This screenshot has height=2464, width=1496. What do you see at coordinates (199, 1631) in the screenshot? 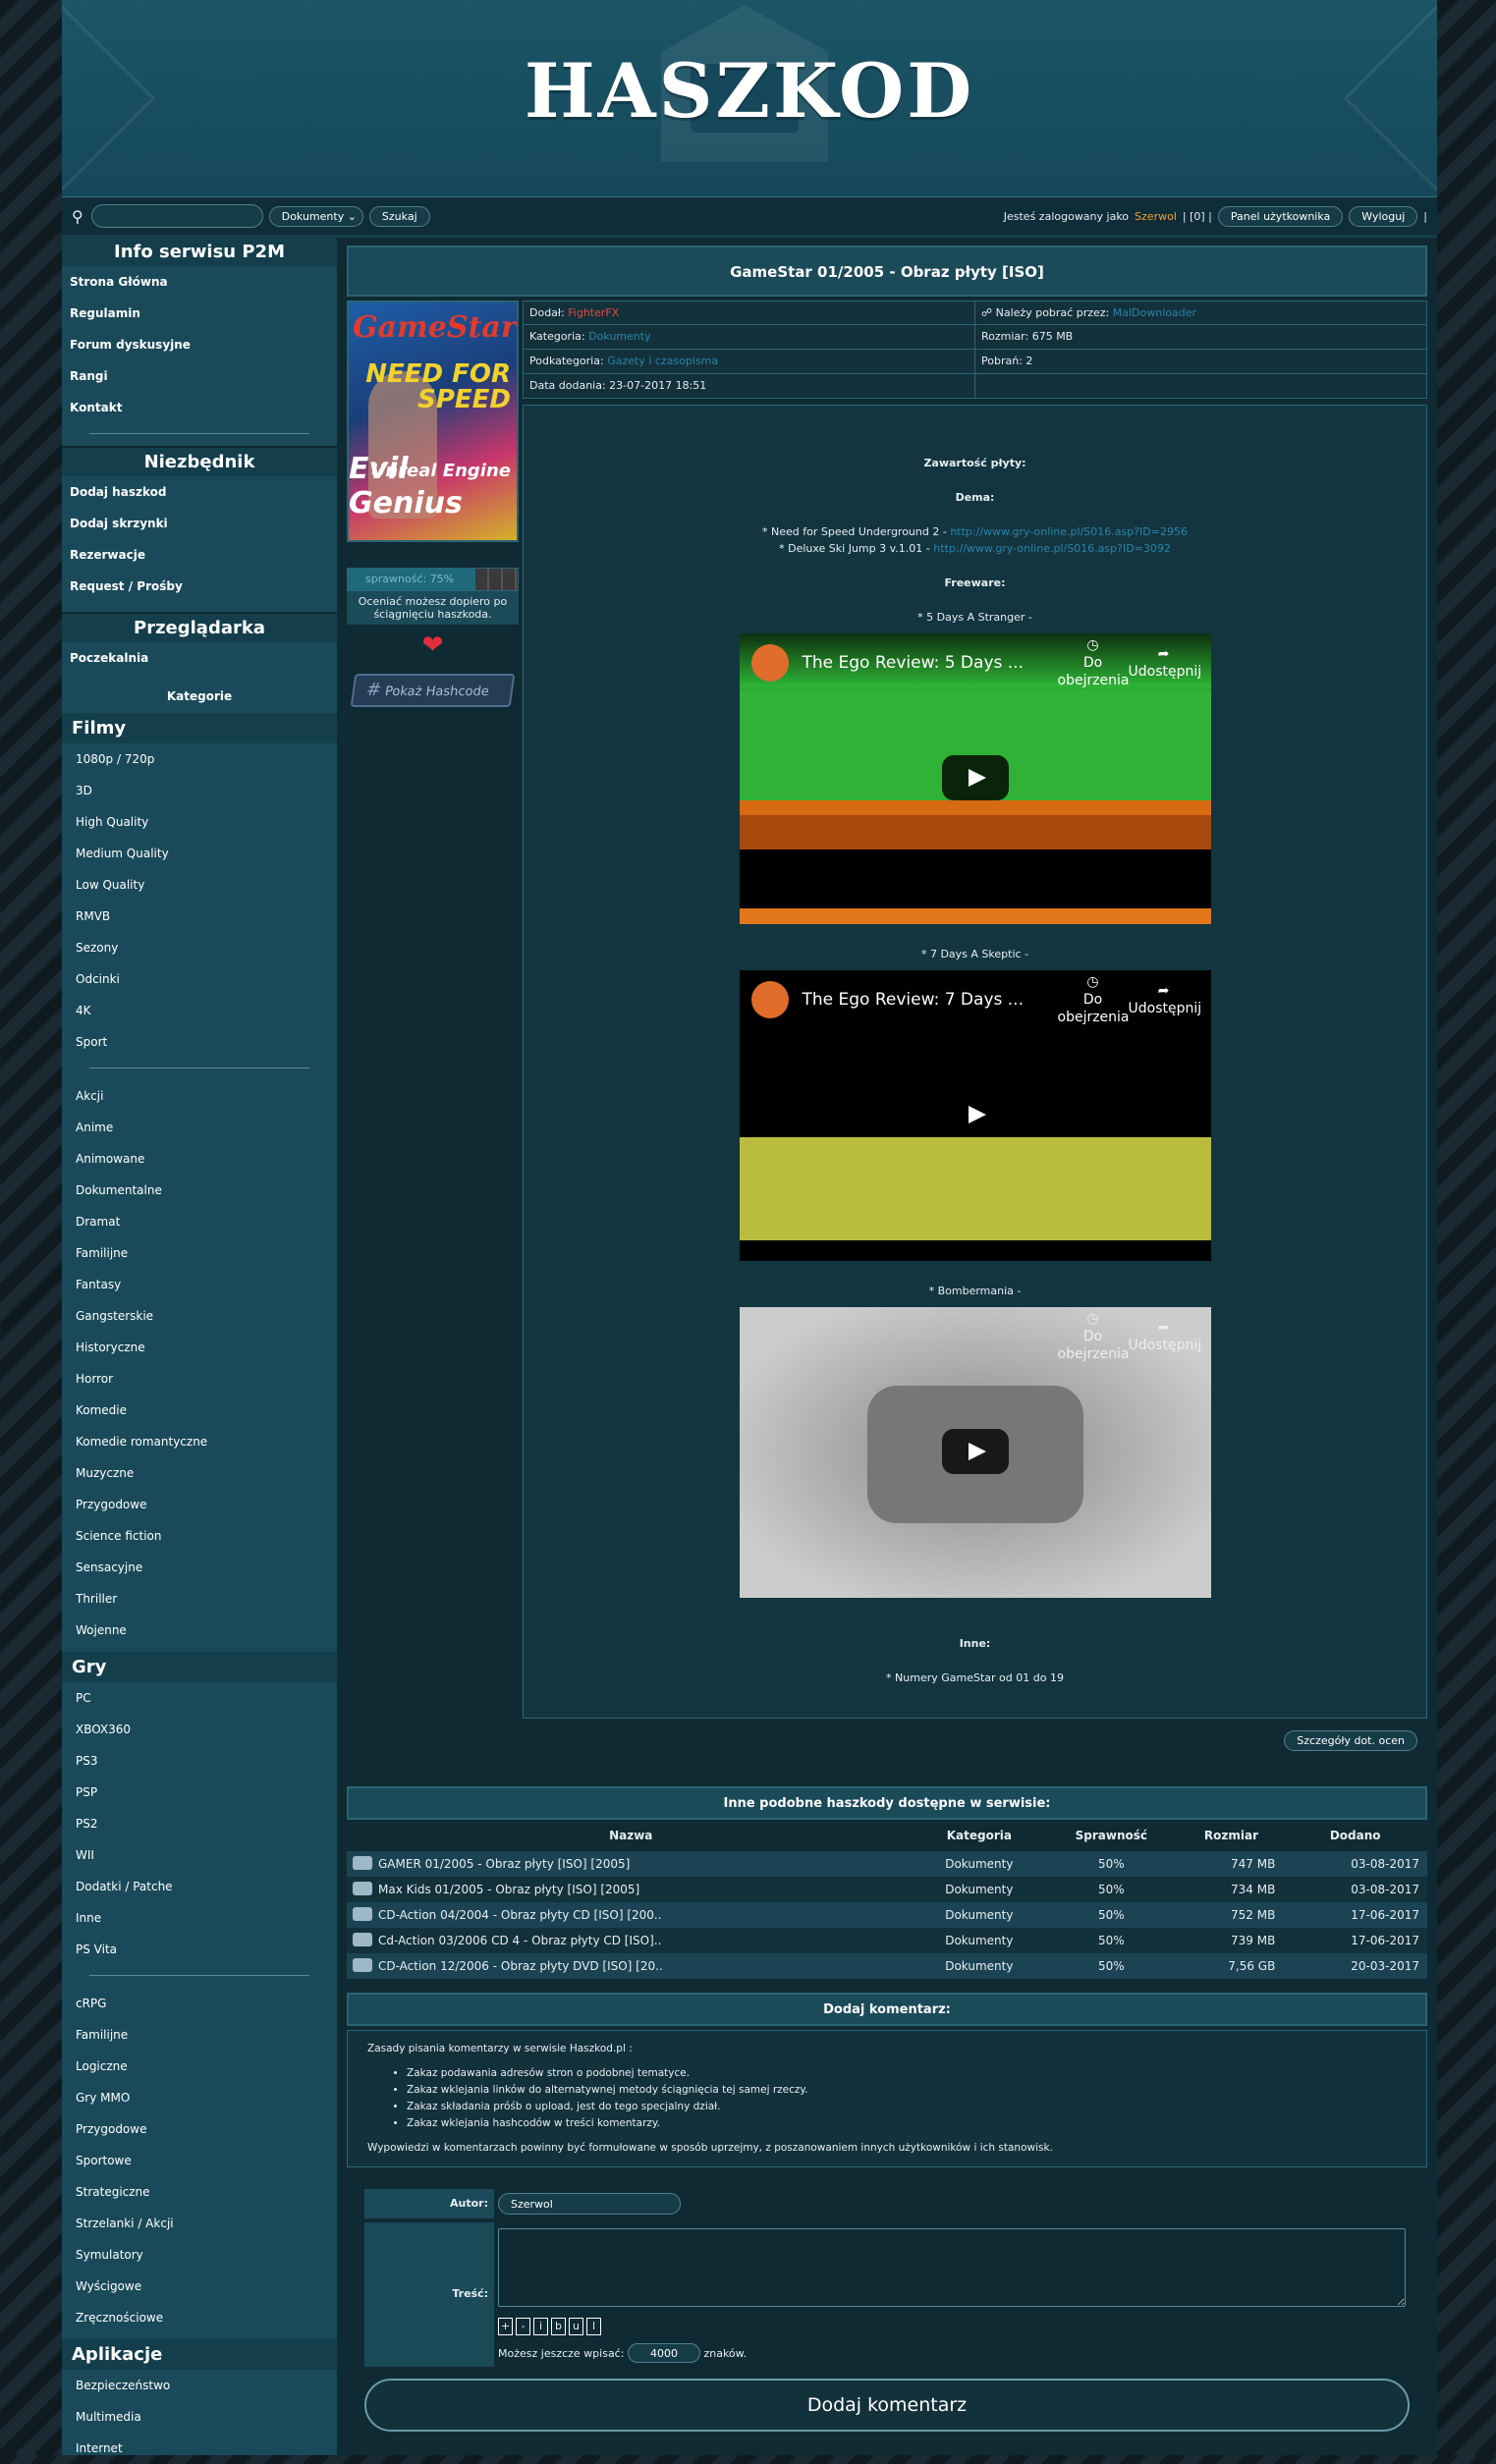
I see `category-link: Wojenne` at bounding box center [199, 1631].